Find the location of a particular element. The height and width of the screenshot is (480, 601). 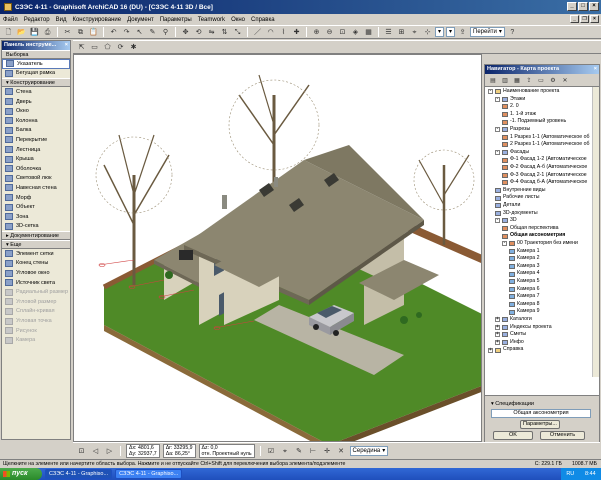

fit-window-icon: ⊡ is located at coordinates (342, 32).